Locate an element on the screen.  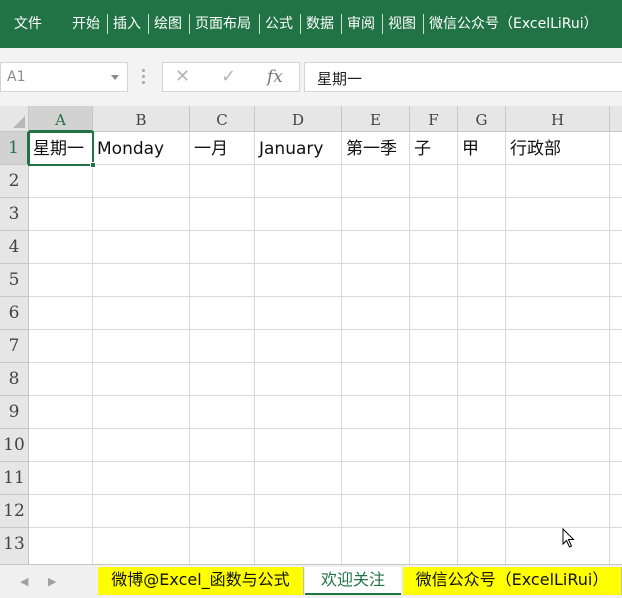
insert-function-icon: fx is located at coordinates (275, 77).